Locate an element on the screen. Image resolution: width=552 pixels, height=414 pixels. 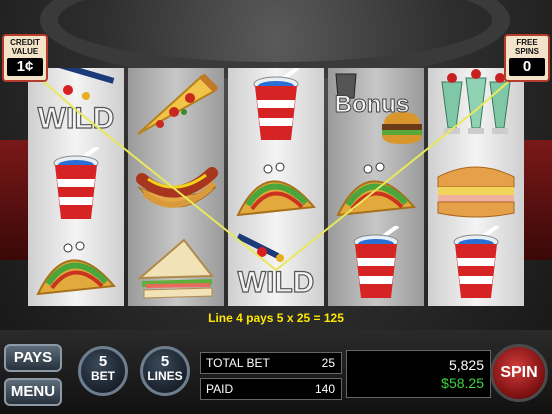
total-bet-label: TOTAL BET is located at coordinates (238, 363).